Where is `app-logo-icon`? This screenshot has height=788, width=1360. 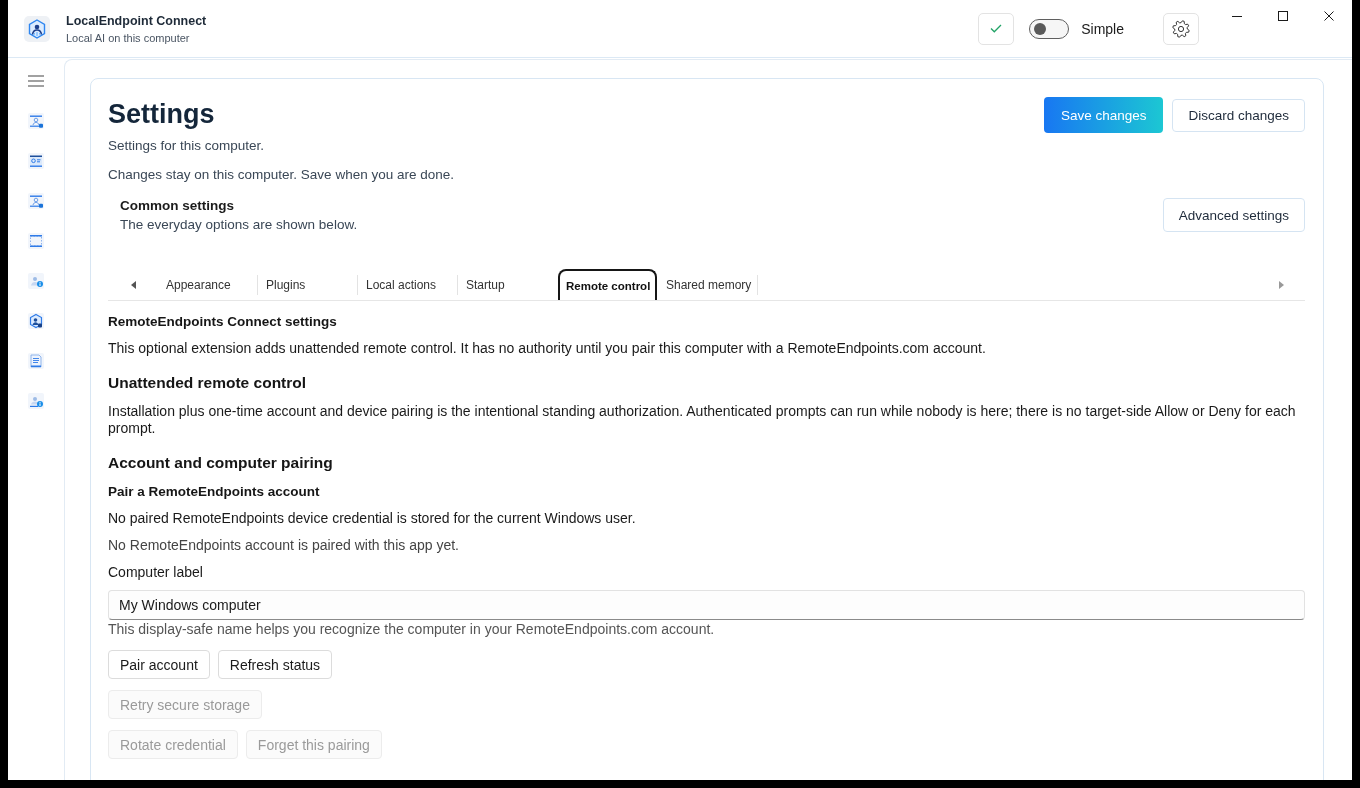
app-logo-icon is located at coordinates (37, 28).